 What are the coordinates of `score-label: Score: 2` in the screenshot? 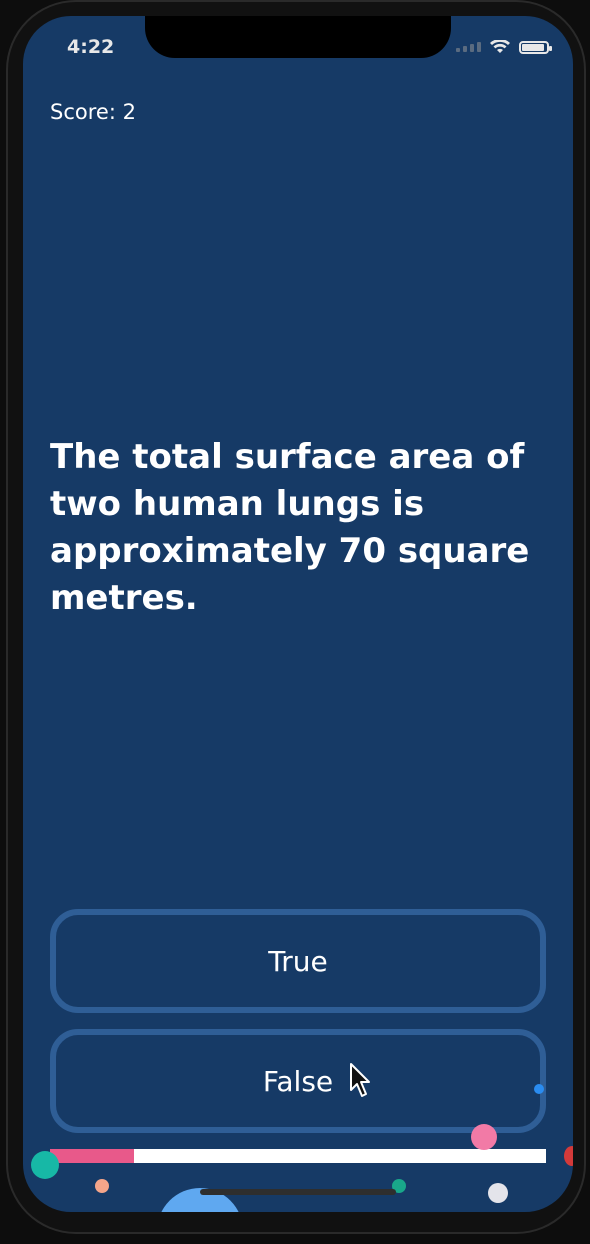 It's located at (93, 112).